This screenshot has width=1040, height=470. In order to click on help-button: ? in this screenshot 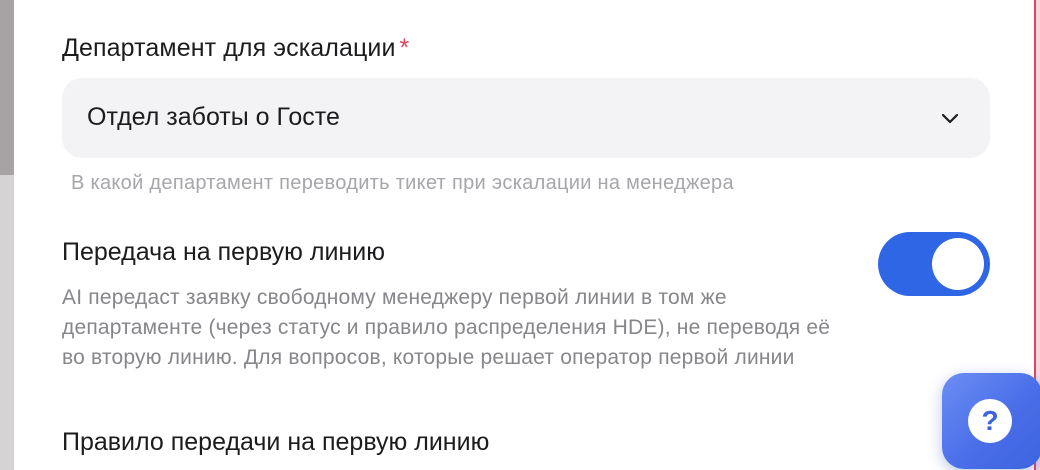, I will do `click(991, 421)`.